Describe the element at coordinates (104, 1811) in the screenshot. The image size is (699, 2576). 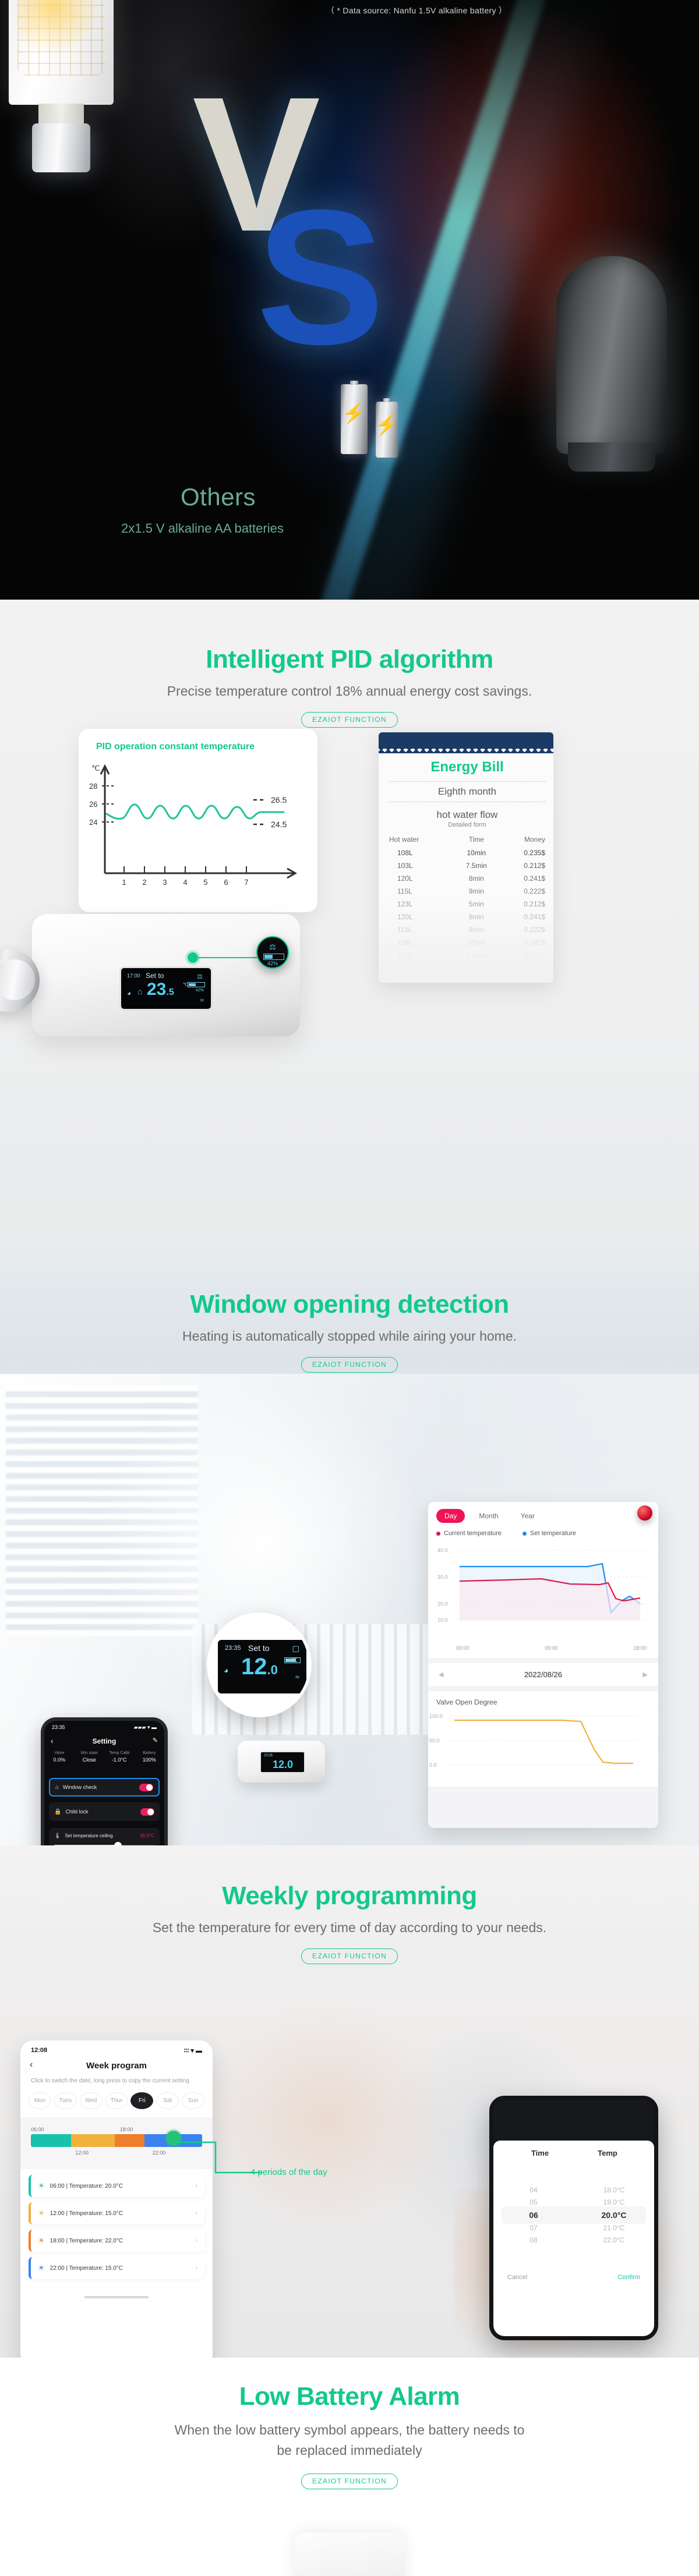
I see `setting-row-child-lock: 🔒 Child lock` at that location.